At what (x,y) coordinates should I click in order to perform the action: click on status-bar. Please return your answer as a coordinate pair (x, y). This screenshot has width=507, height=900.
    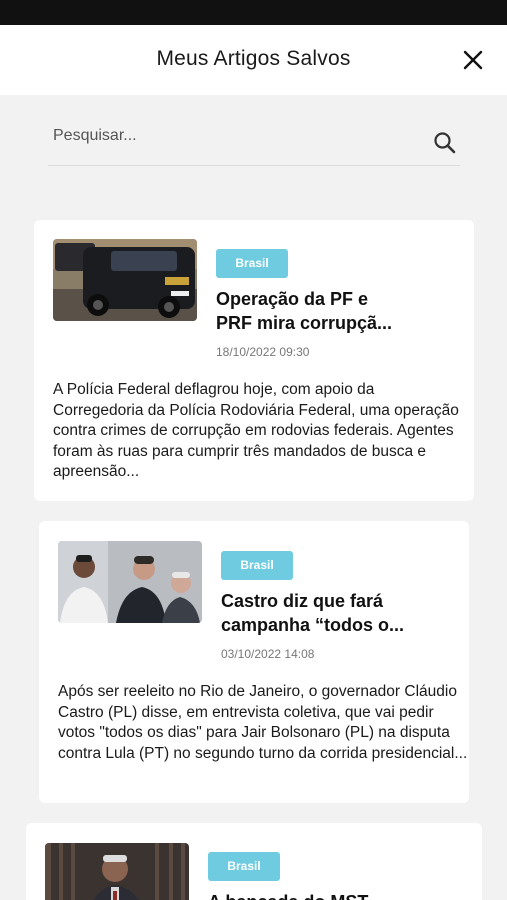
    Looking at the image, I should click on (253, 12).